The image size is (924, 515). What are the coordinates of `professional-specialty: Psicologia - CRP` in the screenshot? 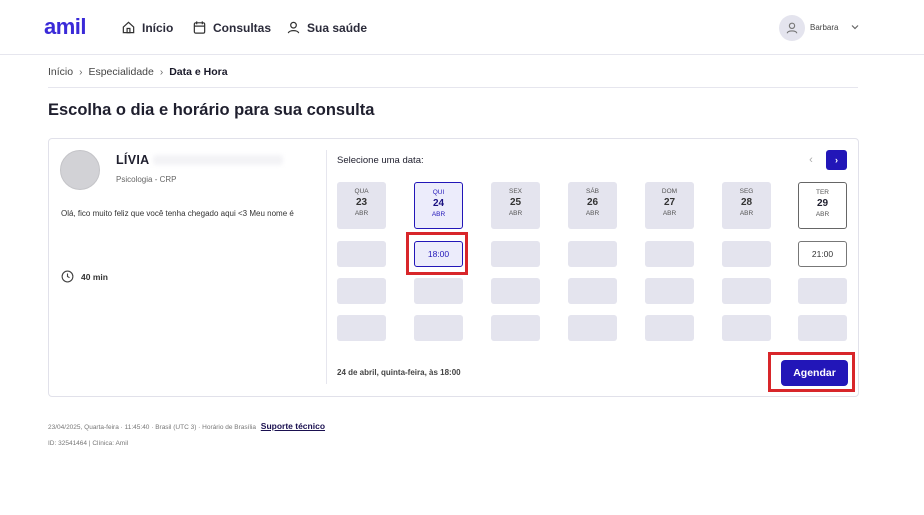 It's located at (146, 179).